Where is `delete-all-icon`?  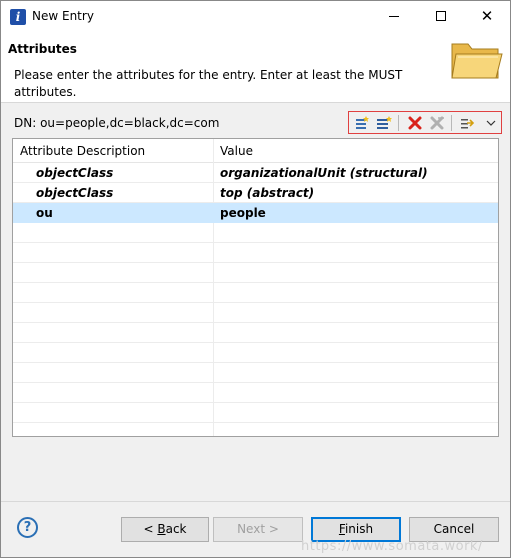
delete-all-icon is located at coordinates (437, 123).